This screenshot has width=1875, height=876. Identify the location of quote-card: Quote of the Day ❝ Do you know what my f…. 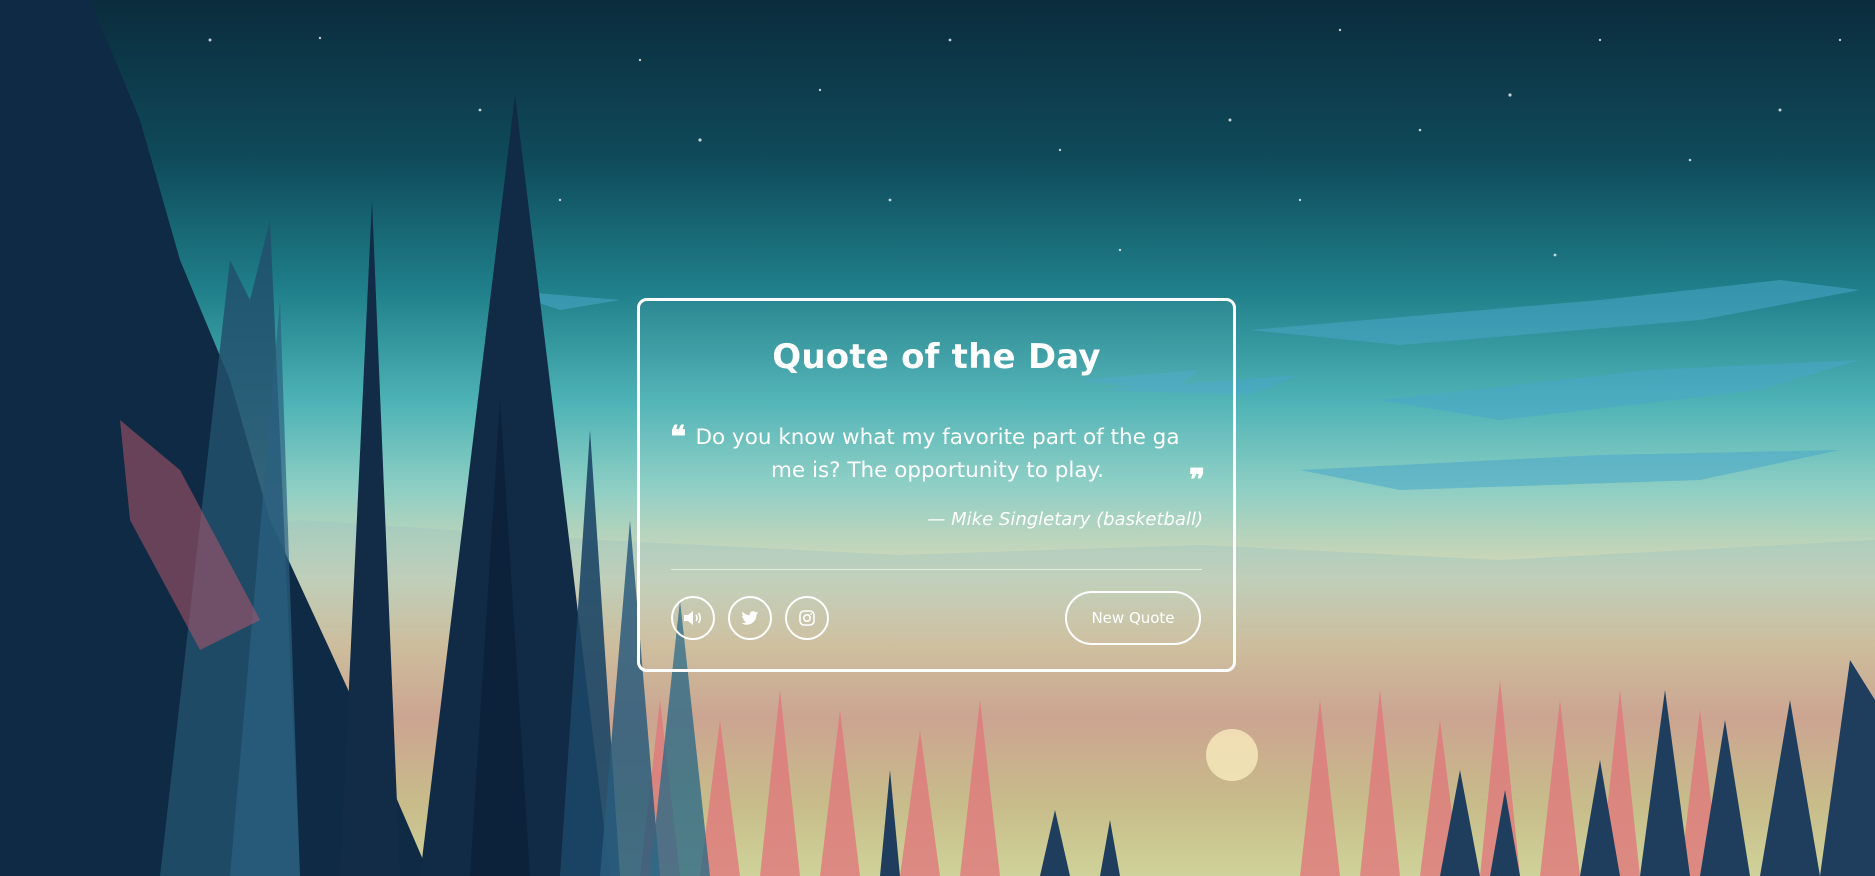
(936, 485).